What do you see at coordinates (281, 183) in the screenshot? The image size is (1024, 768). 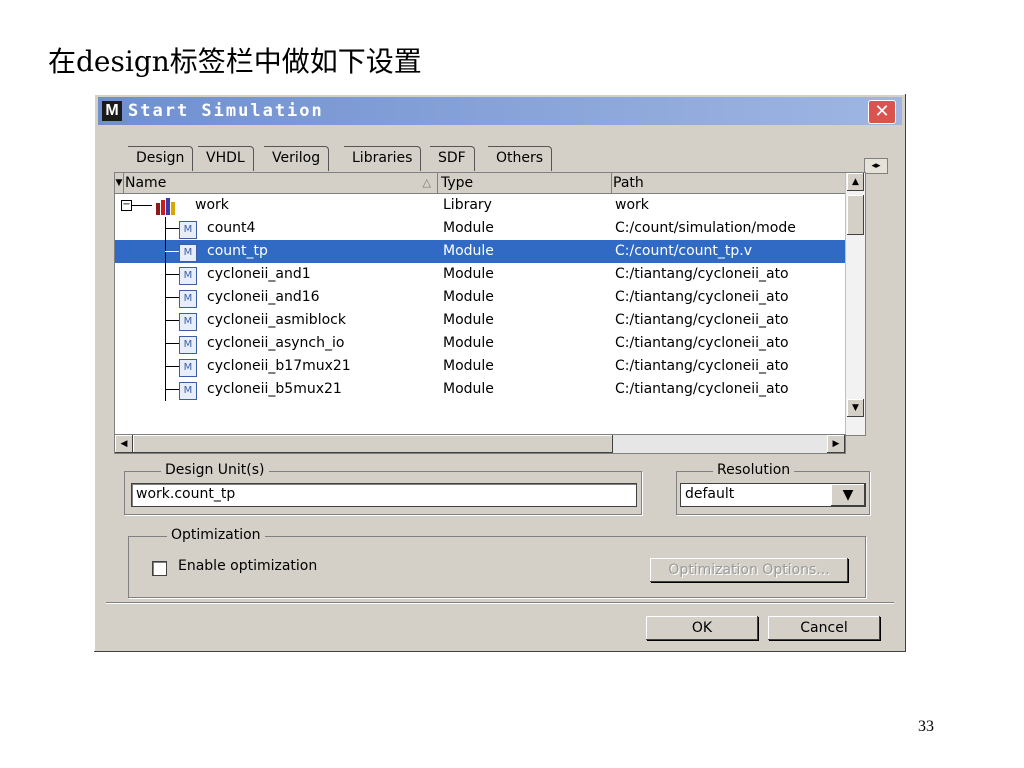 I see `column-header-name: Name △` at bounding box center [281, 183].